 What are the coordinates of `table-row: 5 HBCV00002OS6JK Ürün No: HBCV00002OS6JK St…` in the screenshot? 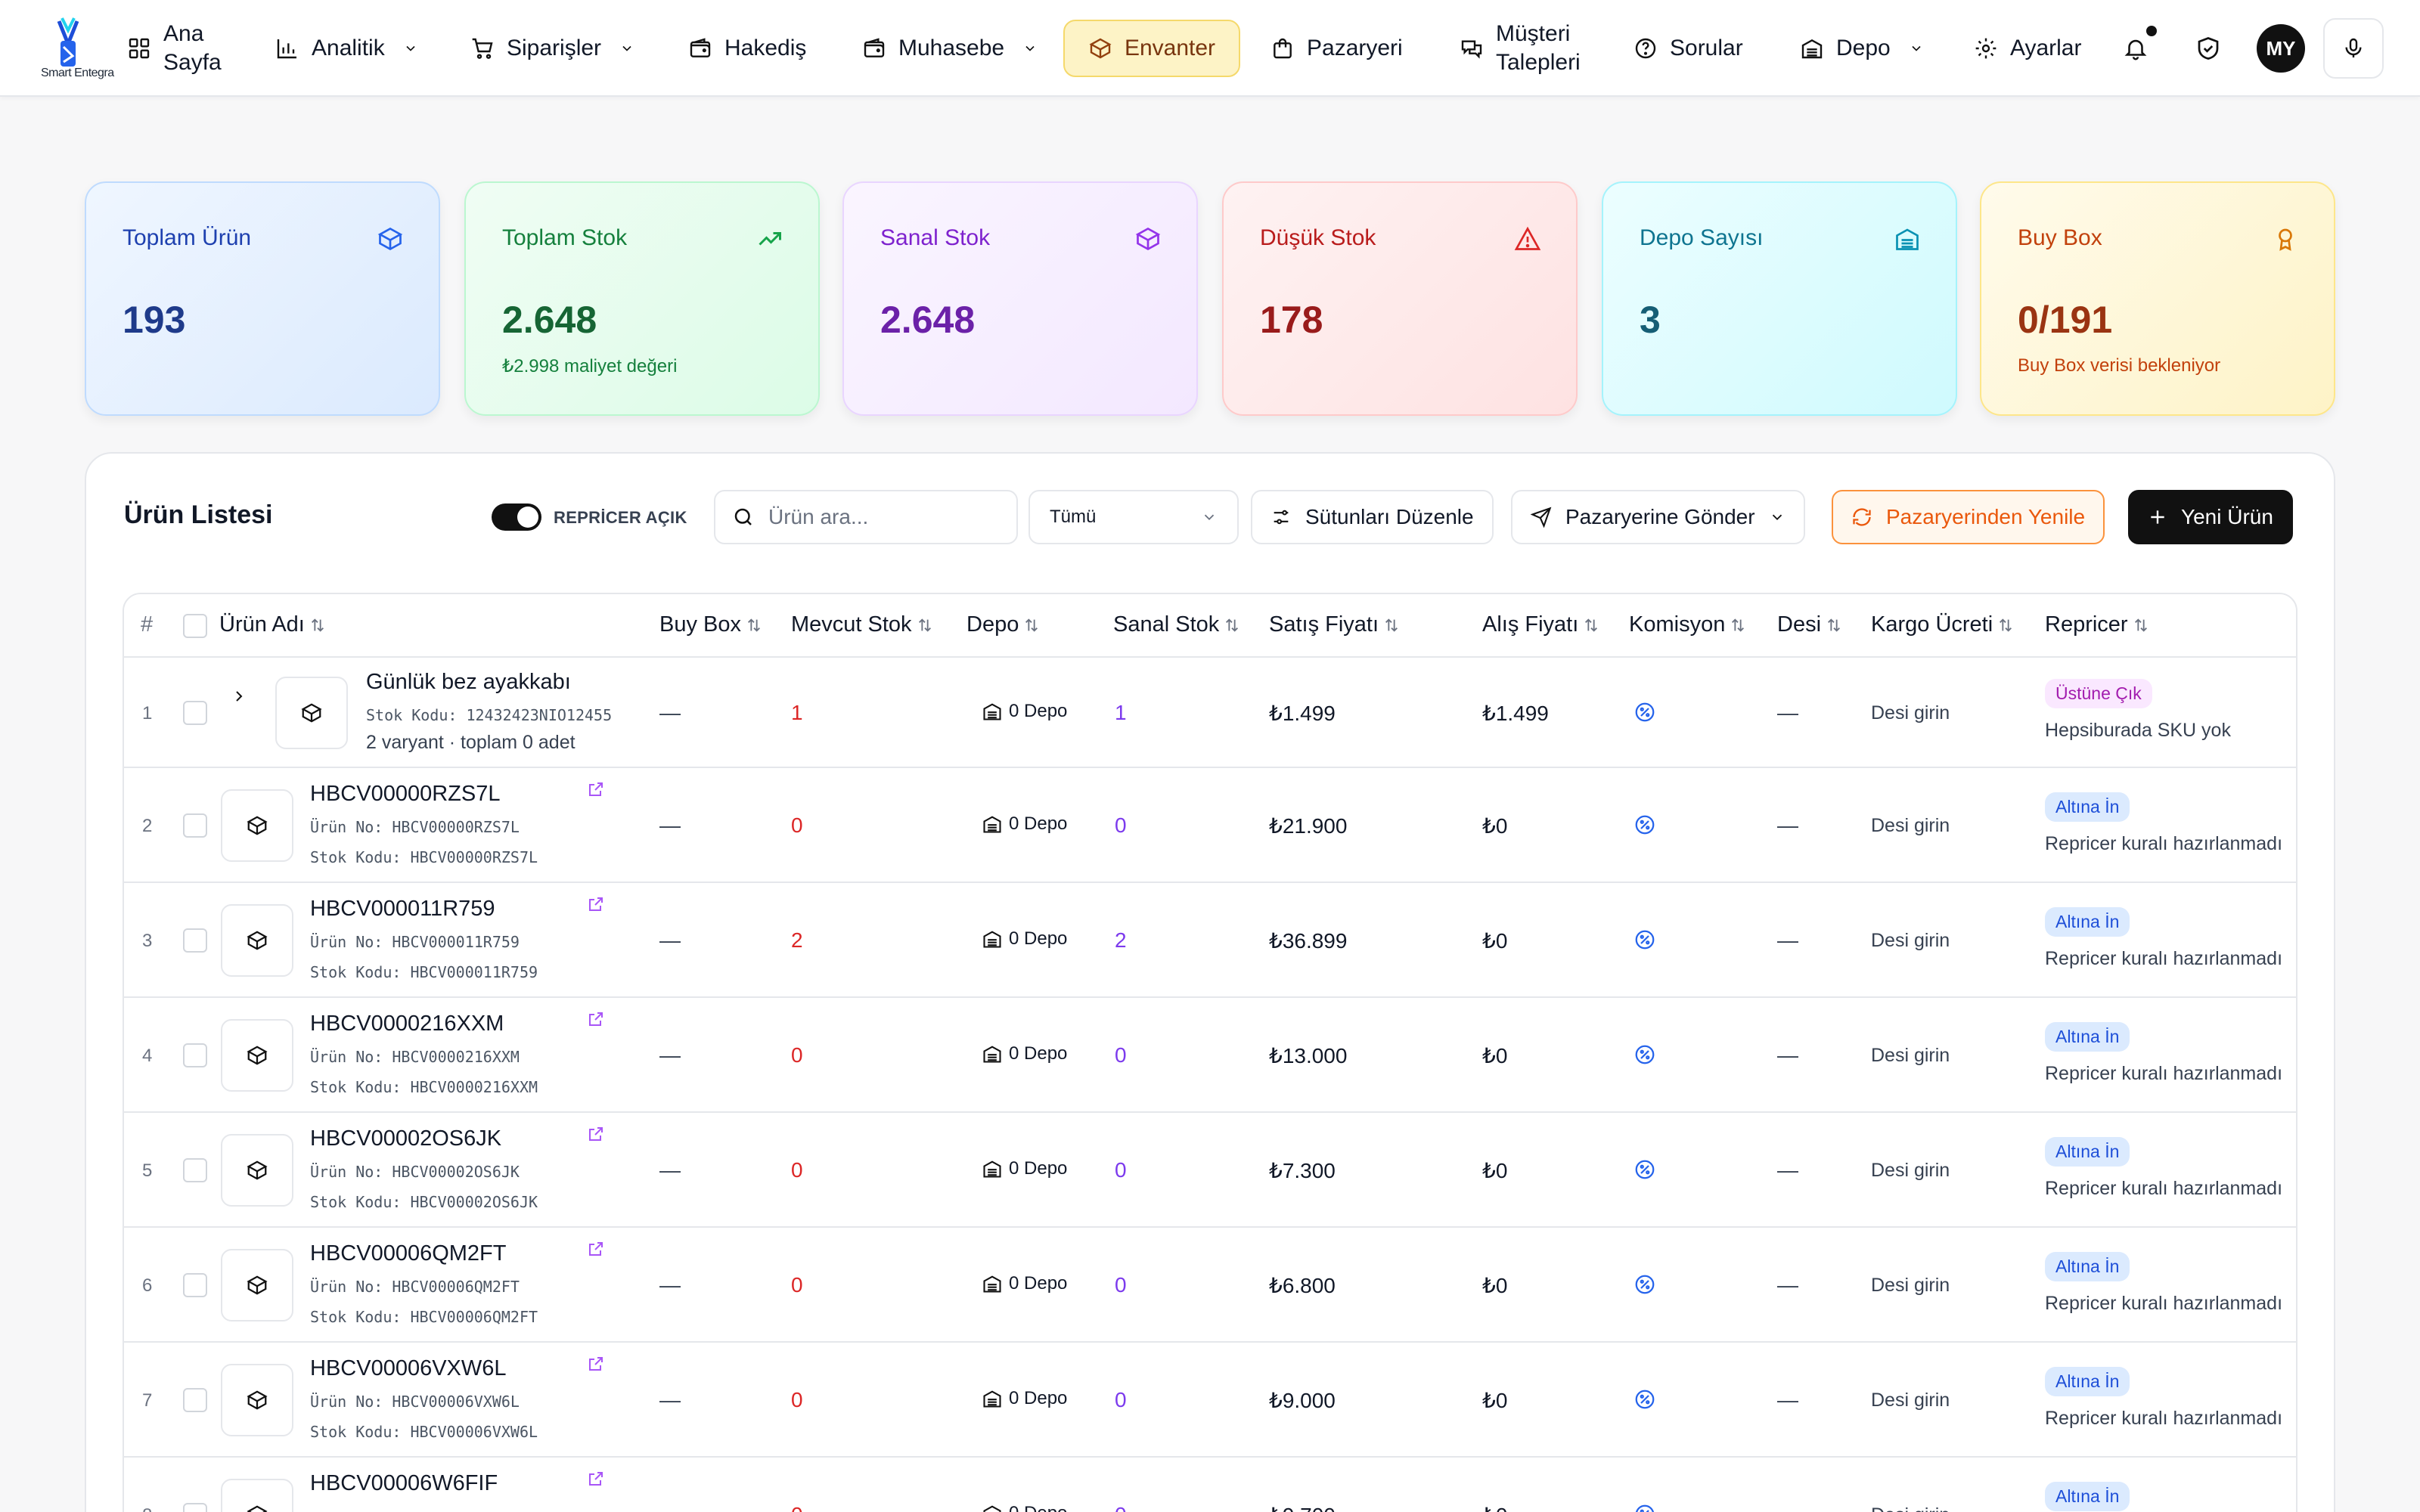 It's located at (1210, 1170).